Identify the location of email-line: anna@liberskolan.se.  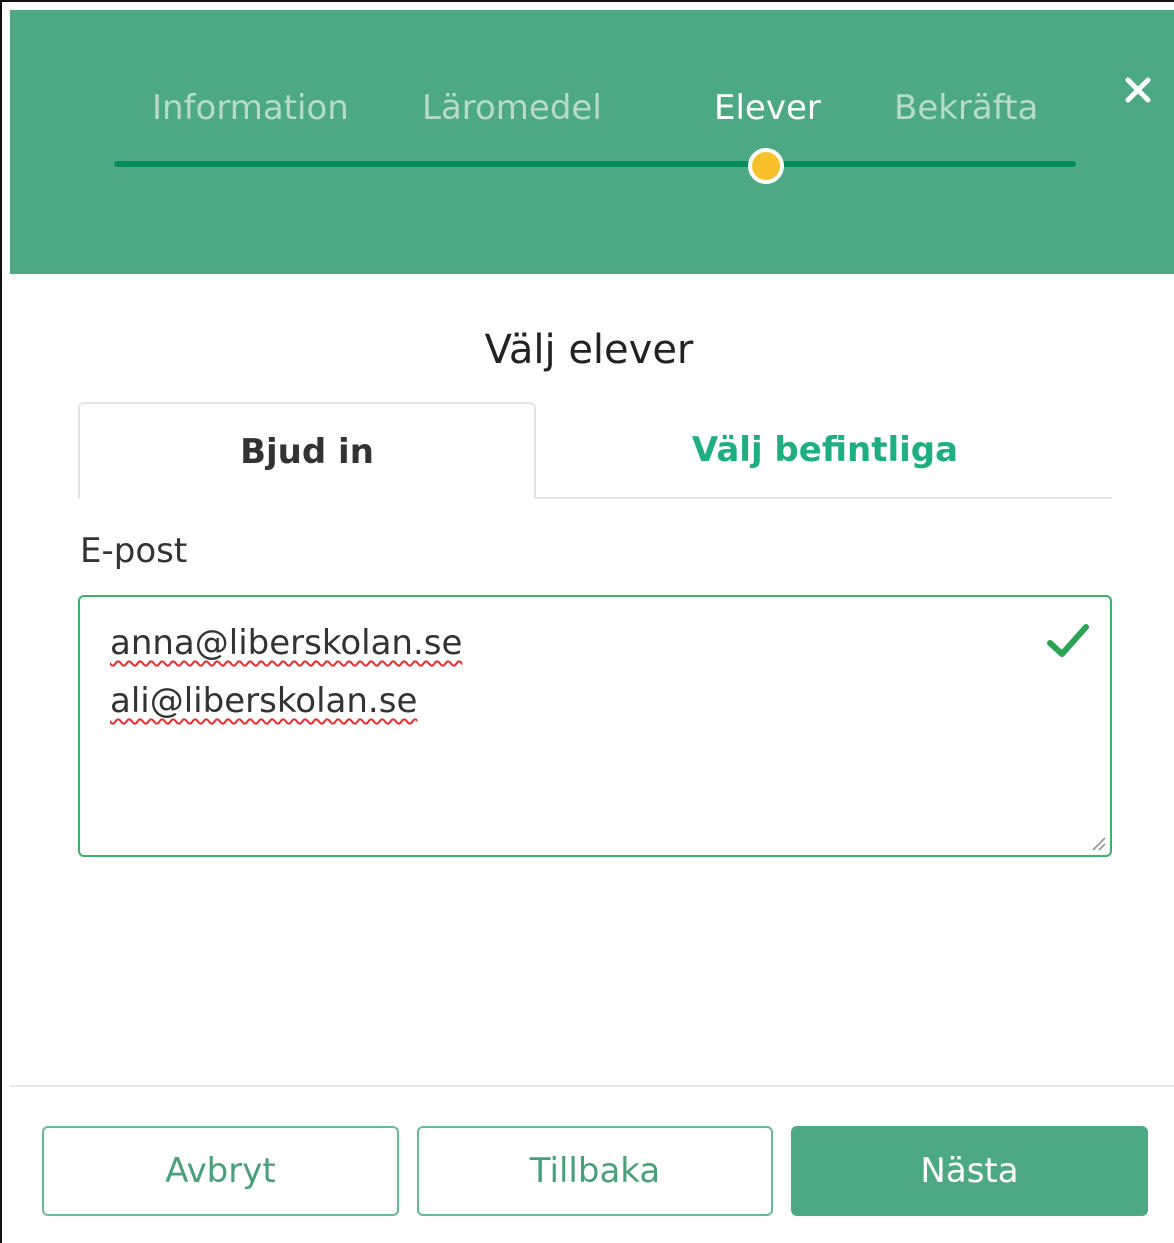
(286, 643).